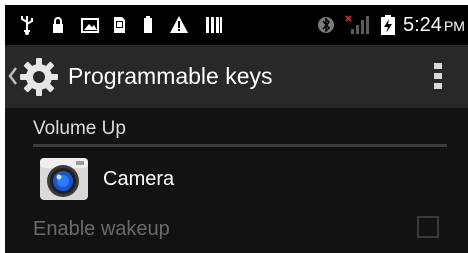 The image size is (468, 253). What do you see at coordinates (454, 26) in the screenshot?
I see `clock-ampm: PM` at bounding box center [454, 26].